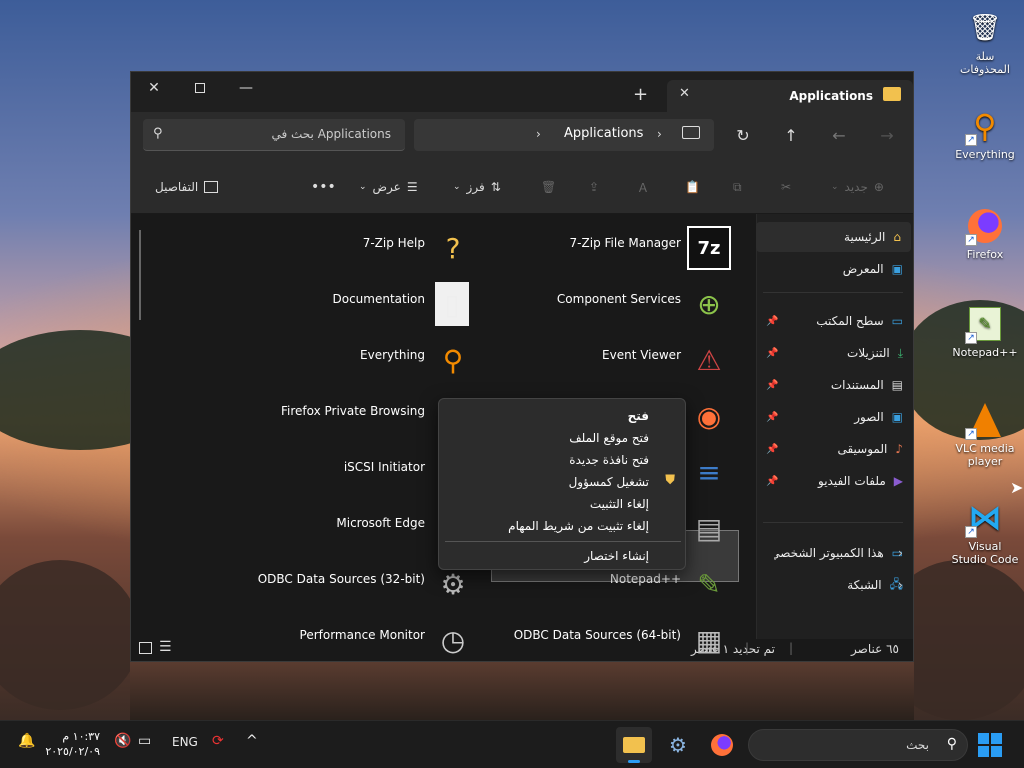 This screenshot has width=1024, height=768. What do you see at coordinates (252, 741) in the screenshot?
I see `show-hidden-icons-button: ^` at bounding box center [252, 741].